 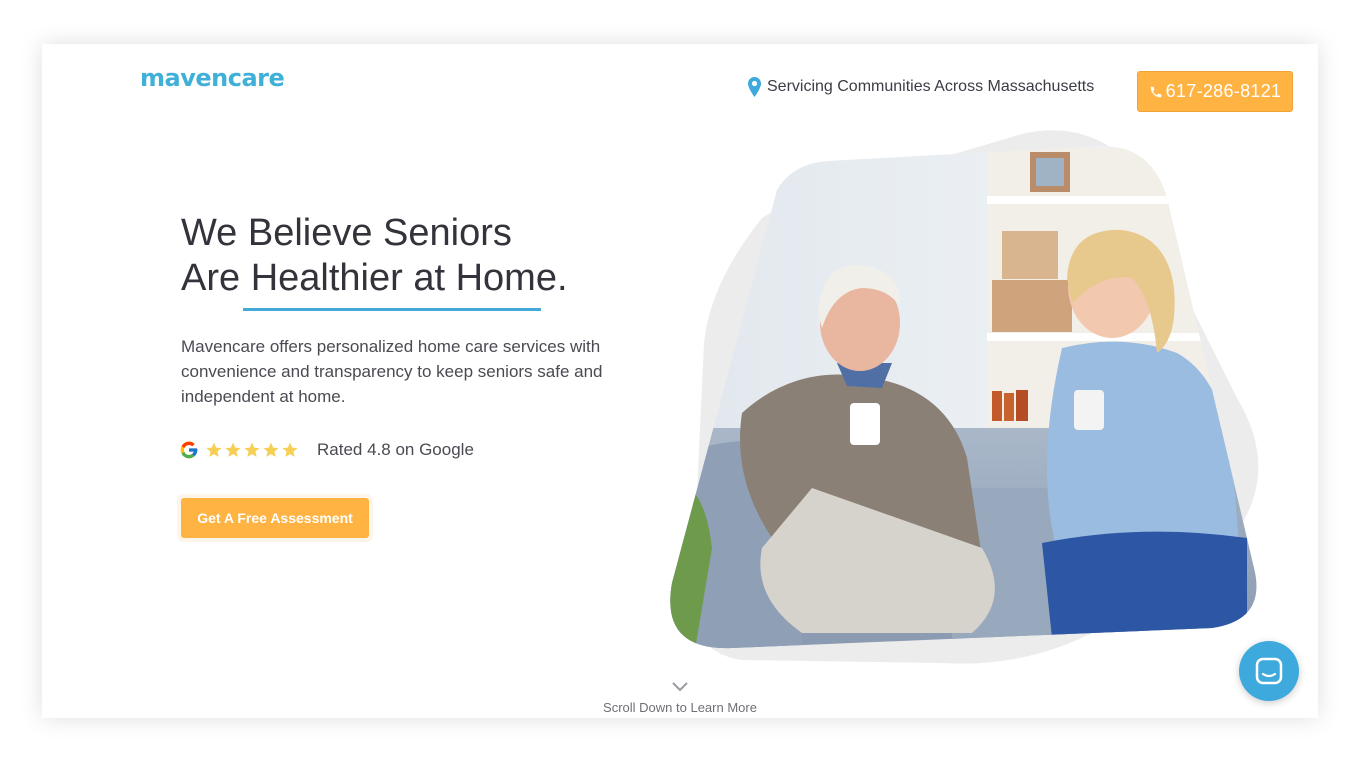 What do you see at coordinates (392, 309) in the screenshot?
I see `headline-underline` at bounding box center [392, 309].